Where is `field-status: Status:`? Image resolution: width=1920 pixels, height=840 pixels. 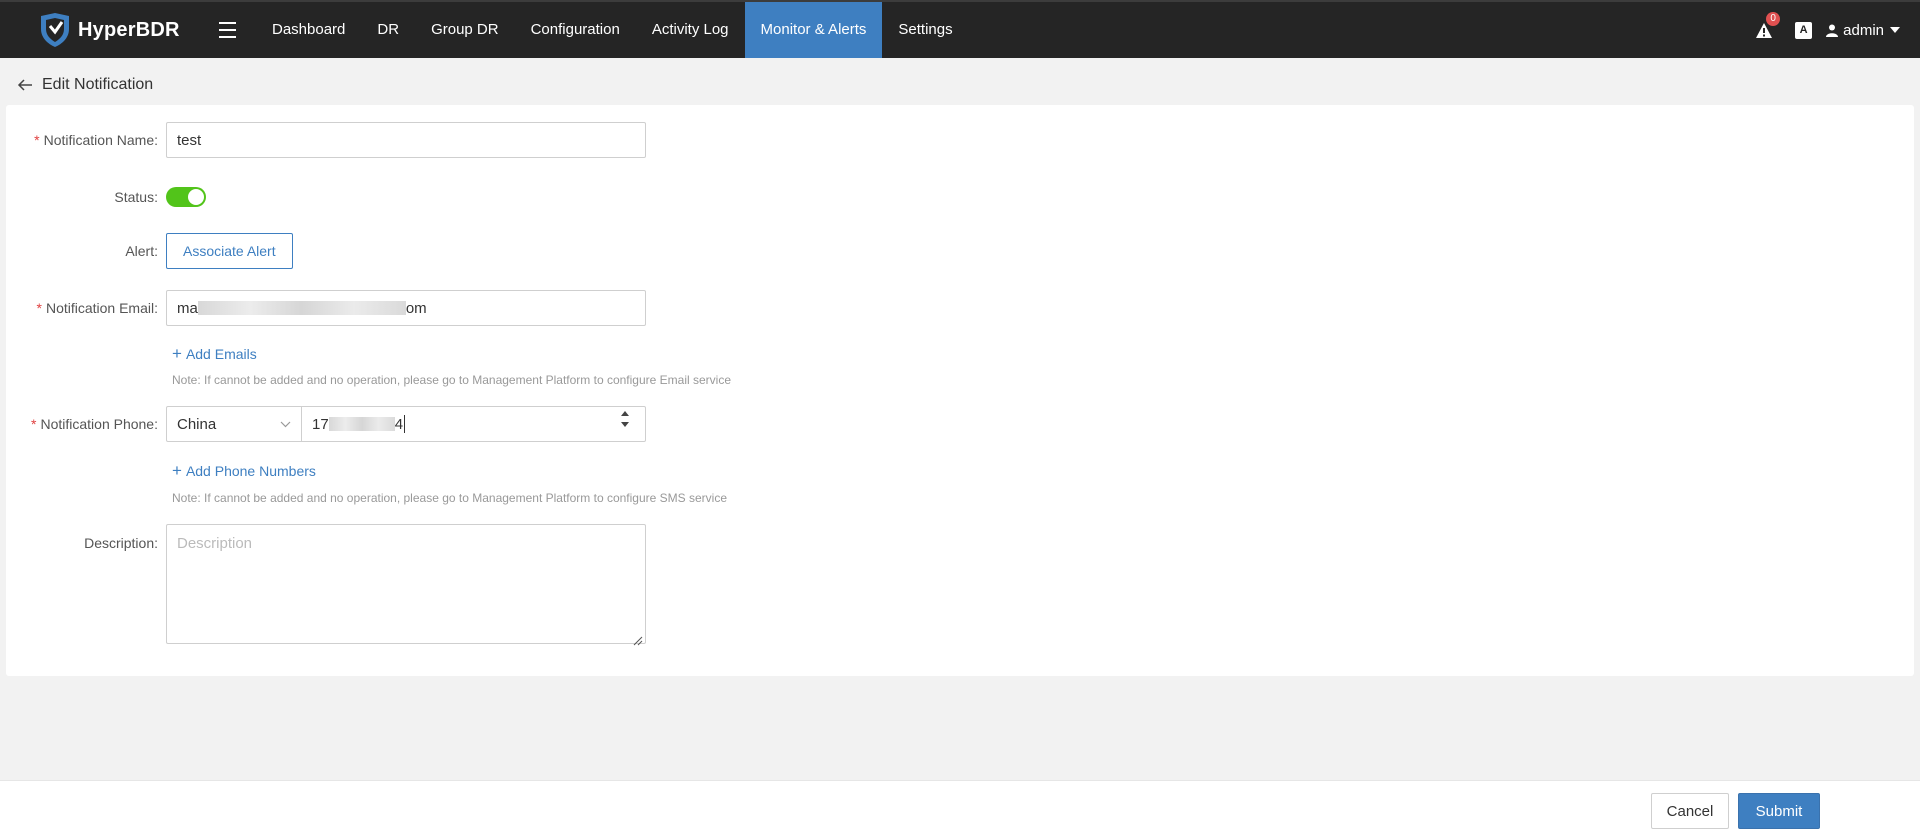
field-status: Status: is located at coordinates (106, 197).